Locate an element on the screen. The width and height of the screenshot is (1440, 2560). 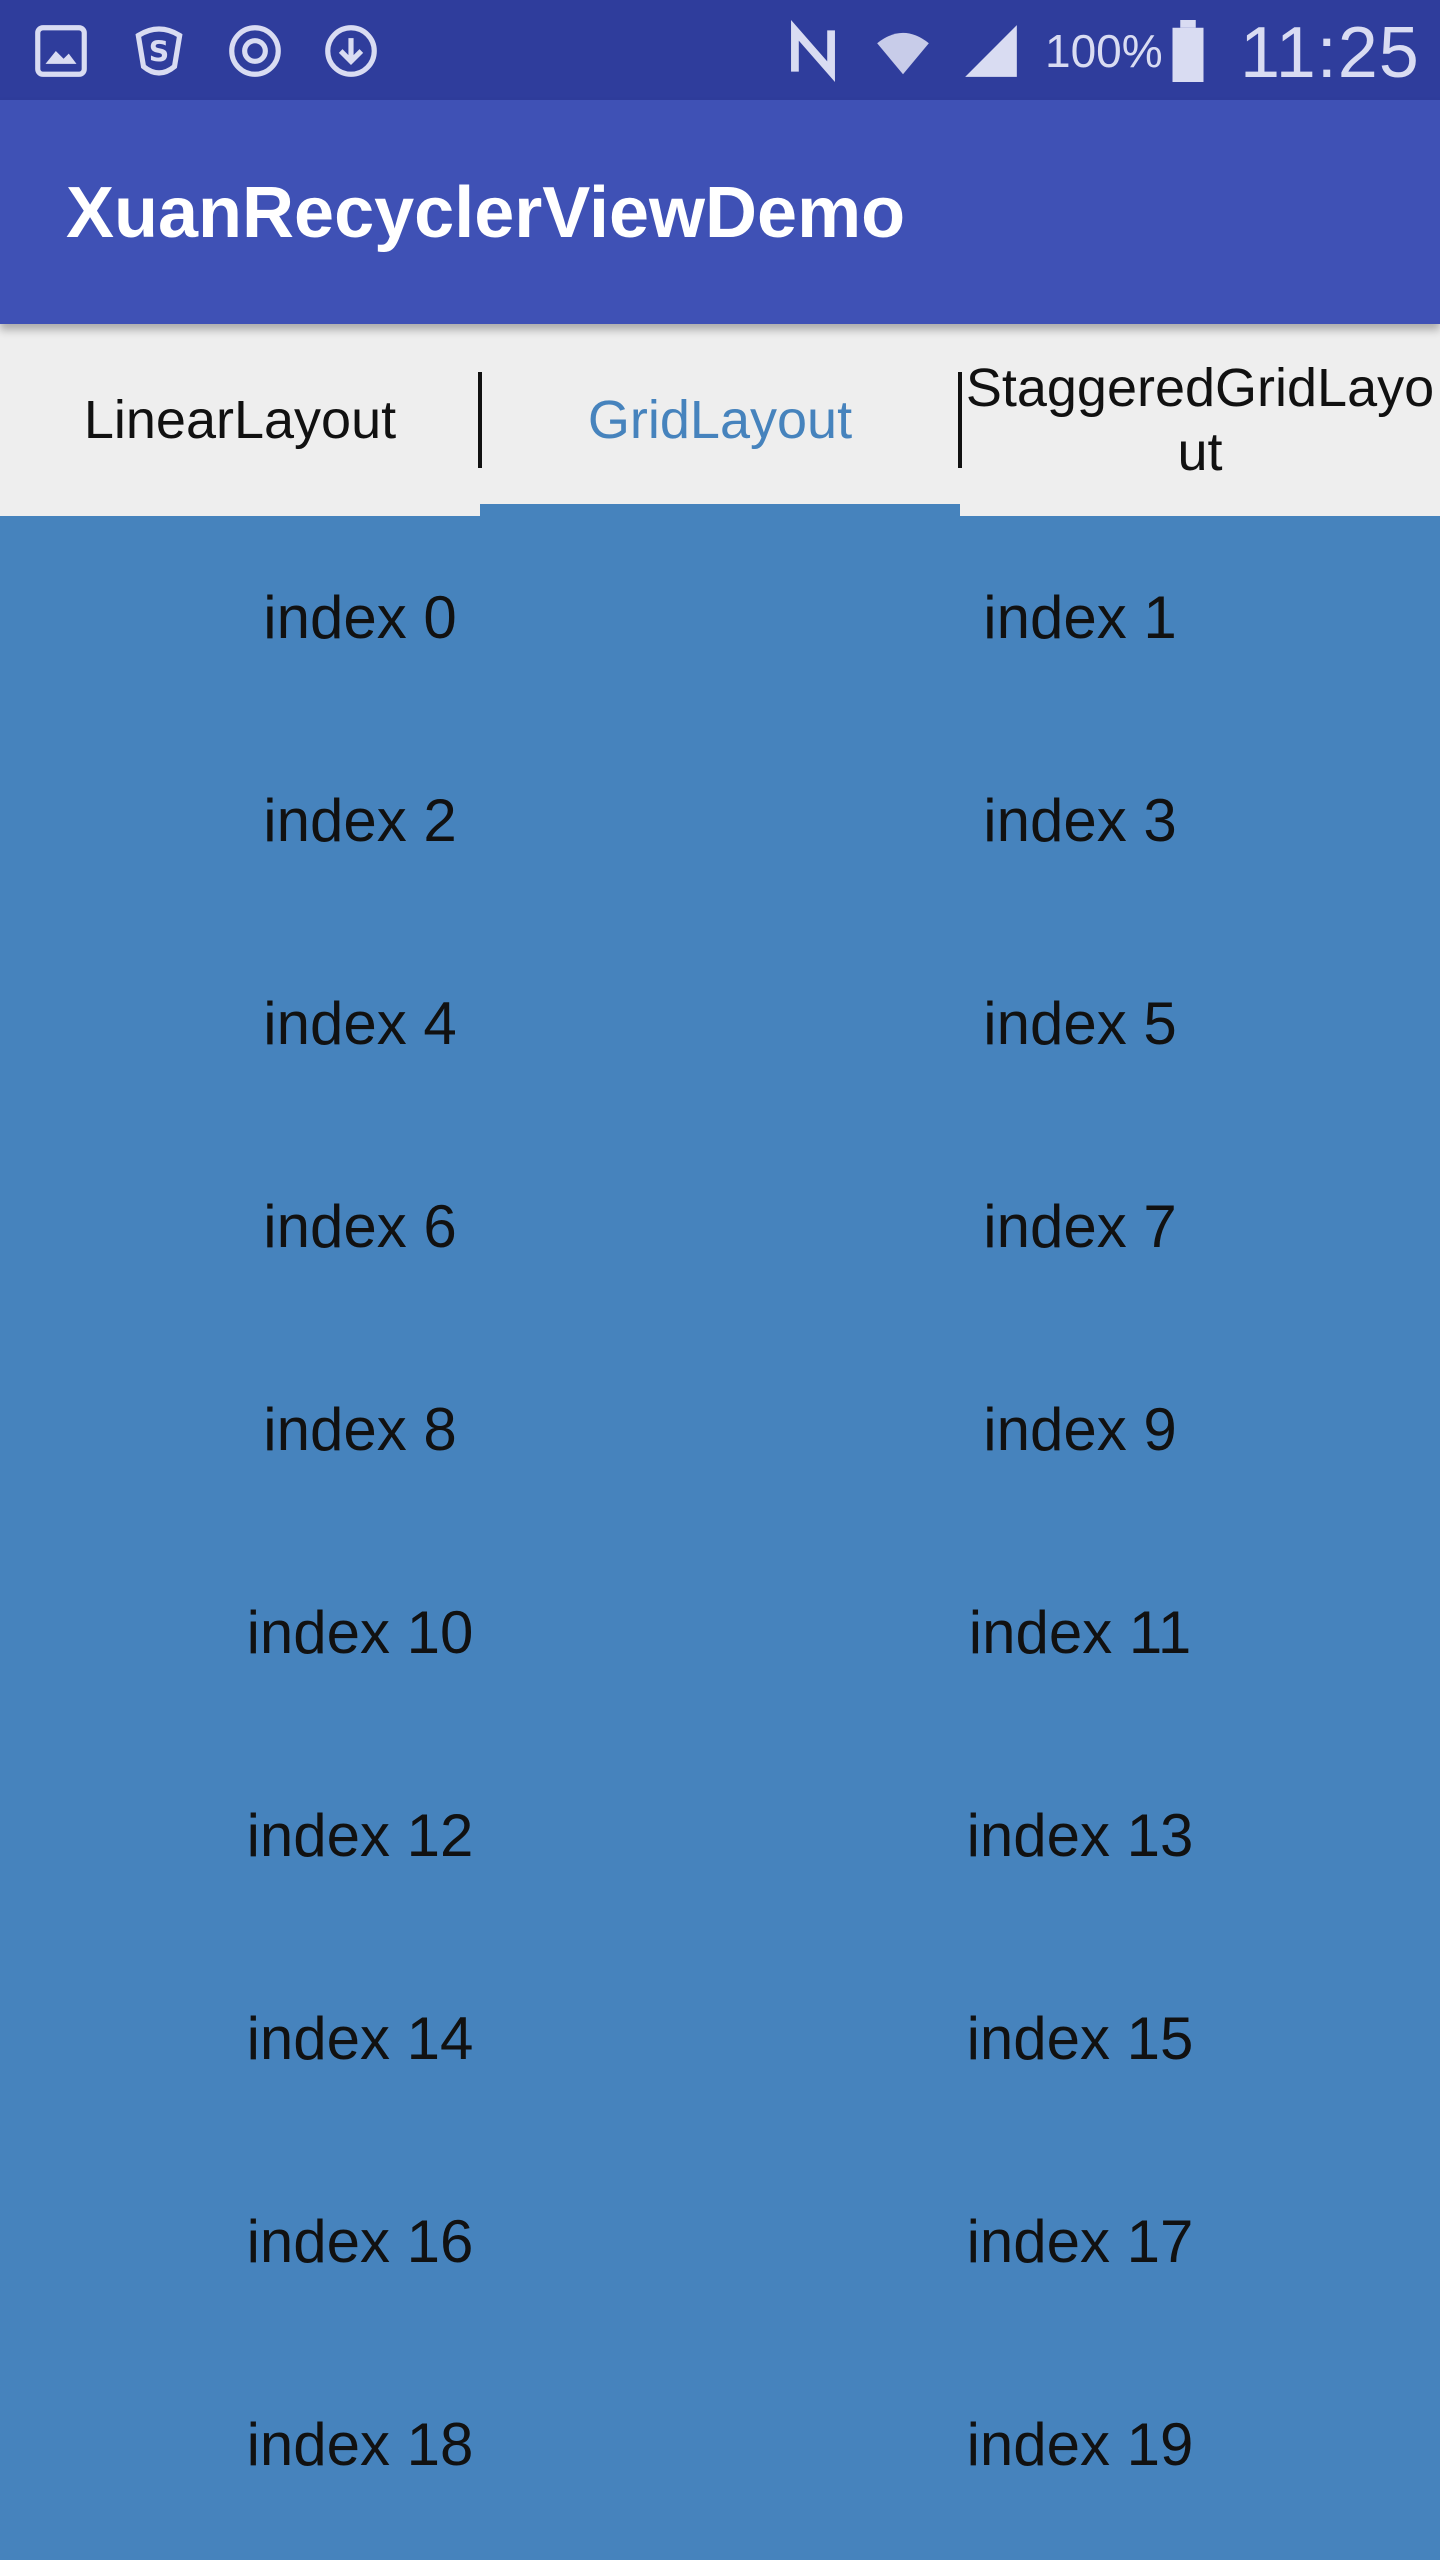
grid-item: index 9 is located at coordinates (1080, 1429).